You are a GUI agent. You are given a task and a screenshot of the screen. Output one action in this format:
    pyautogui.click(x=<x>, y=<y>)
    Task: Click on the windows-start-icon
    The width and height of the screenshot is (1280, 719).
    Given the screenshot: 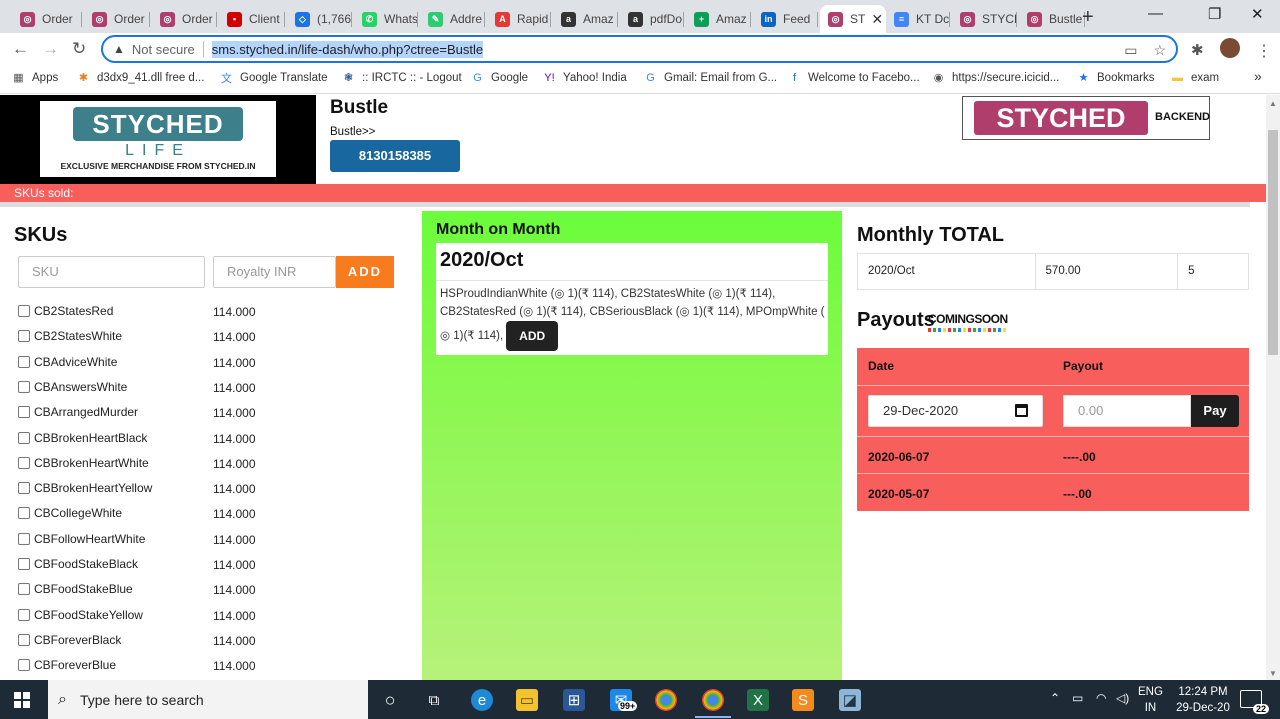 What is the action you would take?
    pyautogui.click(x=22, y=700)
    